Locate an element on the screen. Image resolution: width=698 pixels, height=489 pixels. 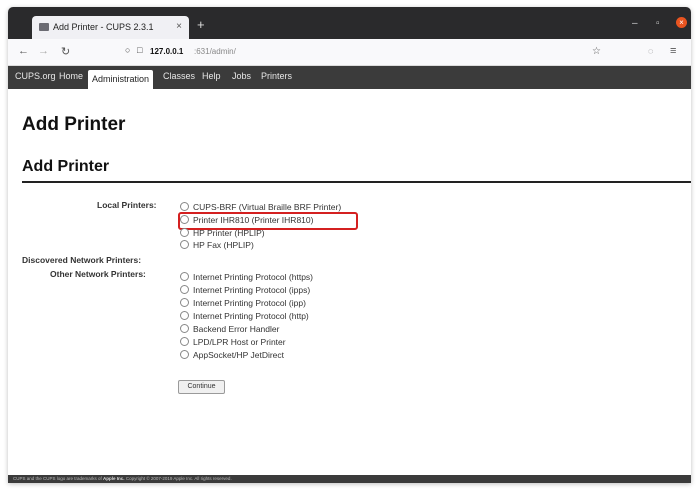
document-icon is located at coordinates (44, 27).